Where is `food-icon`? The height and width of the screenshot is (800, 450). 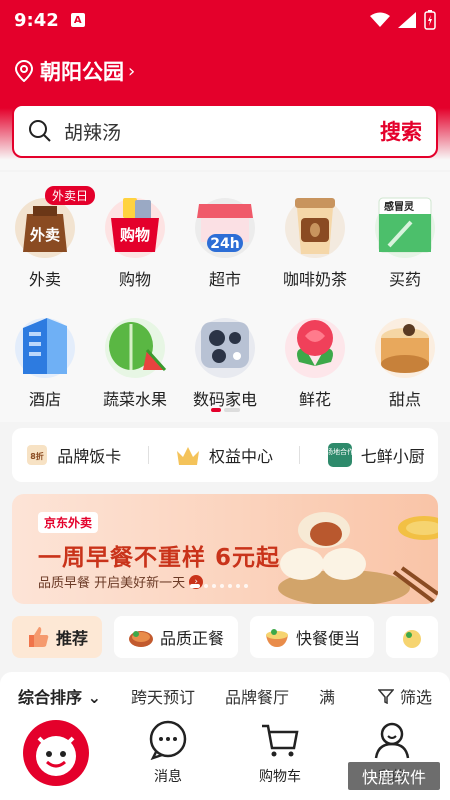
food-icon is located at coordinates (412, 639).